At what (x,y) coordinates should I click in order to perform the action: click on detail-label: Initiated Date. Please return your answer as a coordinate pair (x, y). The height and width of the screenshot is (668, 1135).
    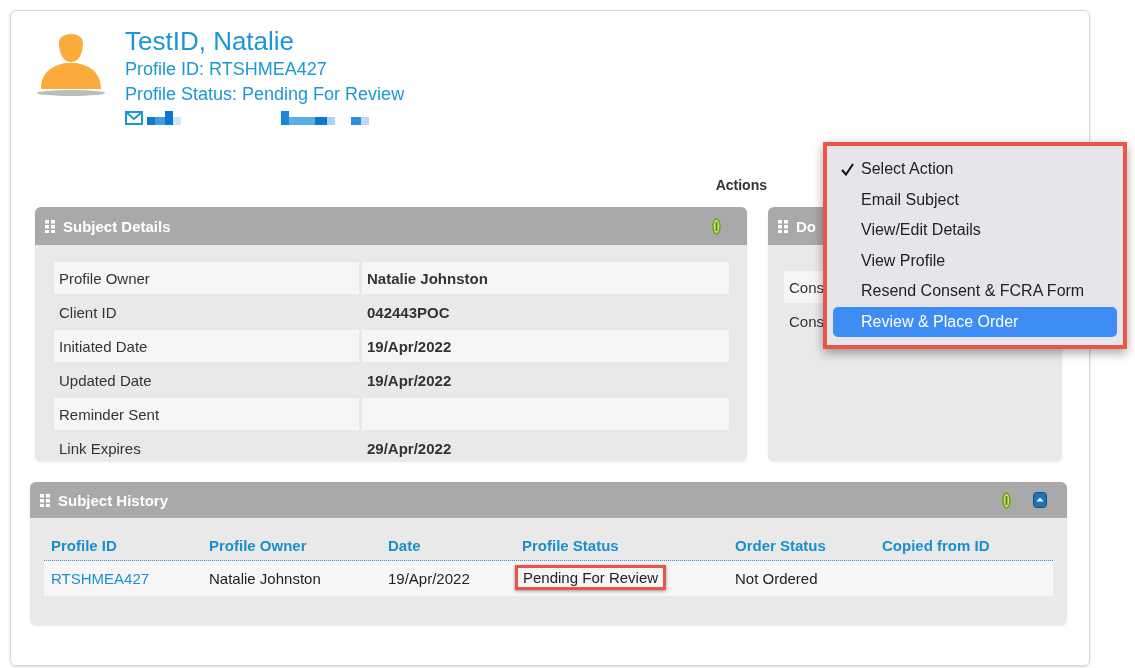
    Looking at the image, I should click on (206, 346).